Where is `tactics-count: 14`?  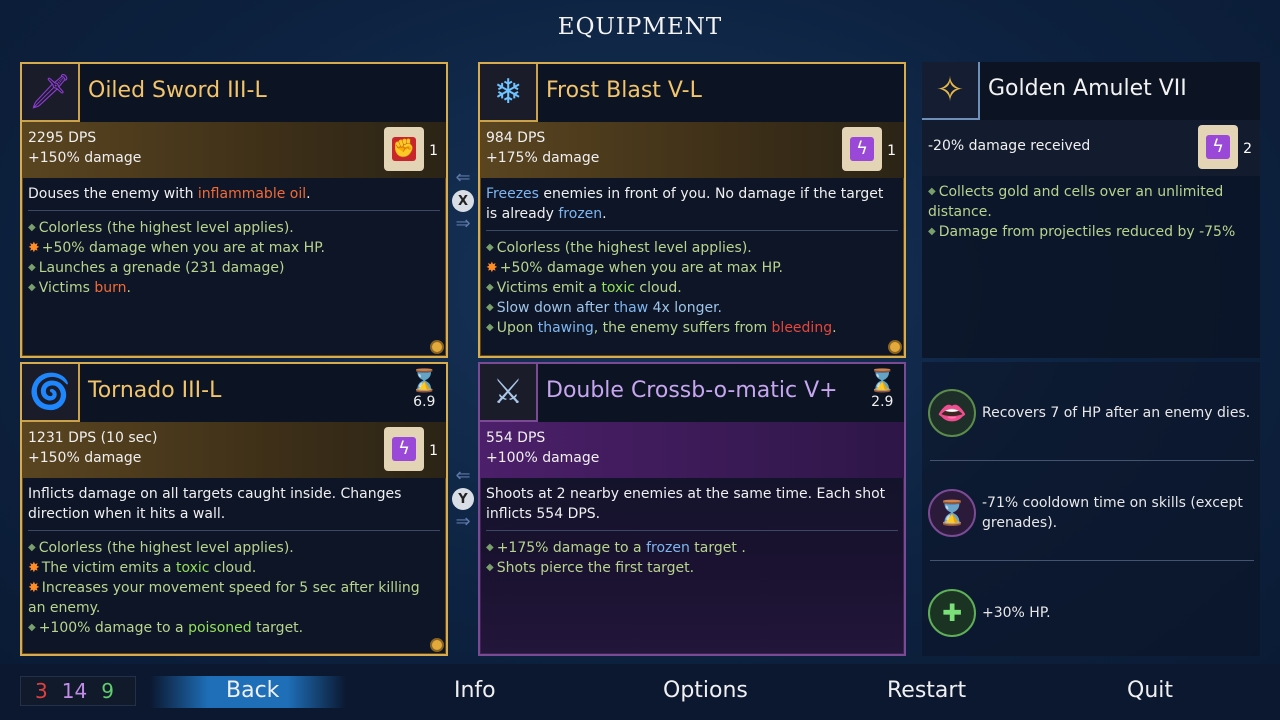
tactics-count: 14 is located at coordinates (74, 691).